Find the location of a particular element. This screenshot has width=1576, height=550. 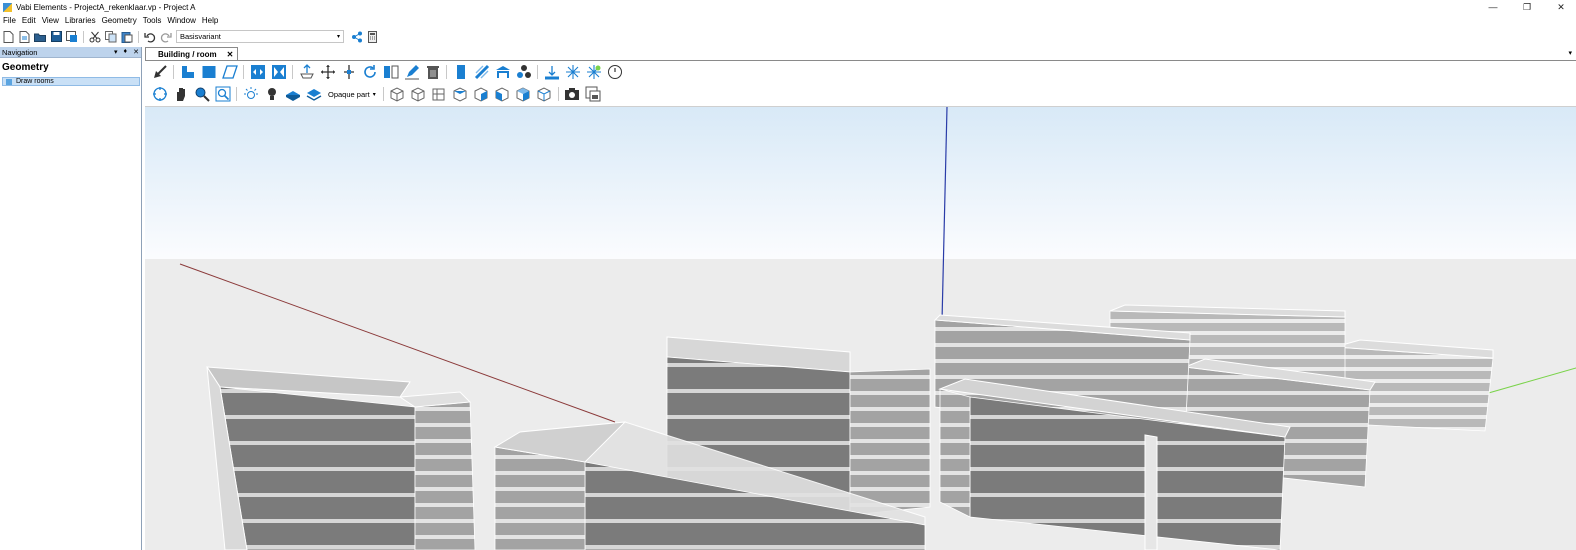

roof-icon is located at coordinates (502, 72).